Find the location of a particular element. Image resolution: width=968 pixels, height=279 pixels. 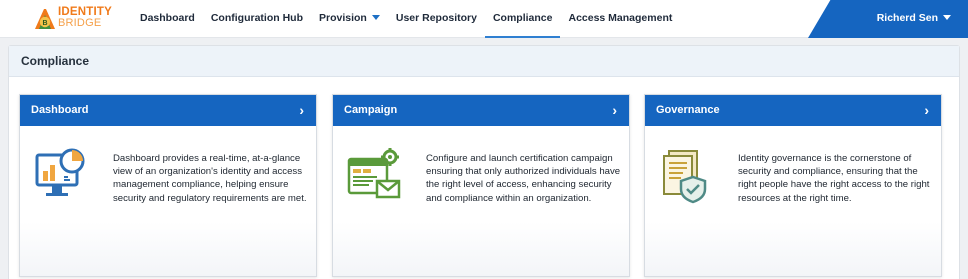

logo-emblem-icon: B is located at coordinates (45, 19).